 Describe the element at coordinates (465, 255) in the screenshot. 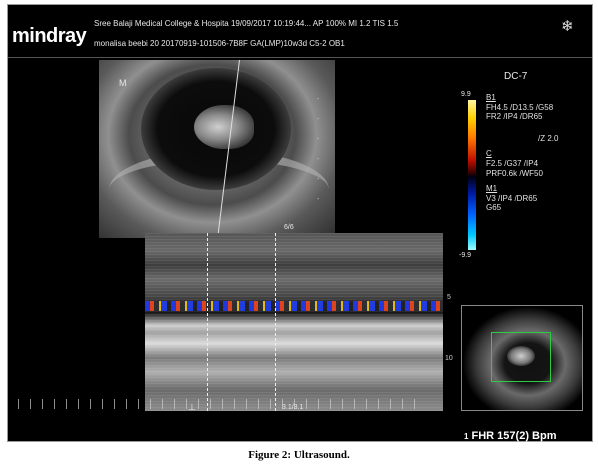

I see `color-scale-bottom: -9.9` at that location.